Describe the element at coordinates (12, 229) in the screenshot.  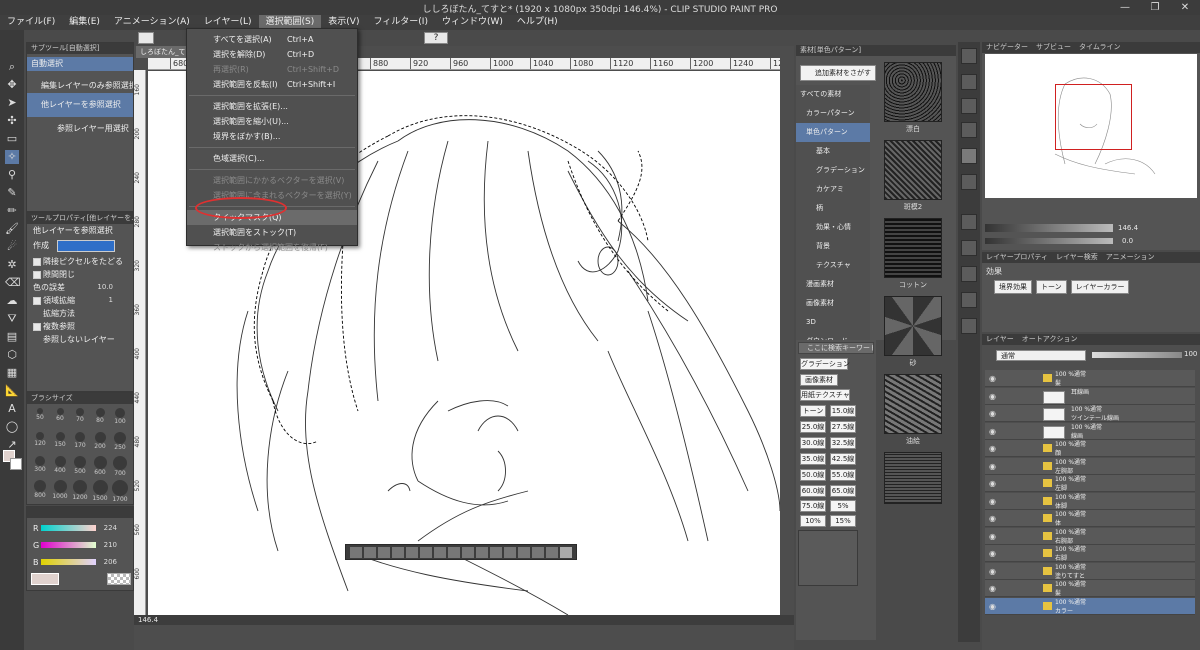
I see `brush-tool-icon: 🖌` at that location.